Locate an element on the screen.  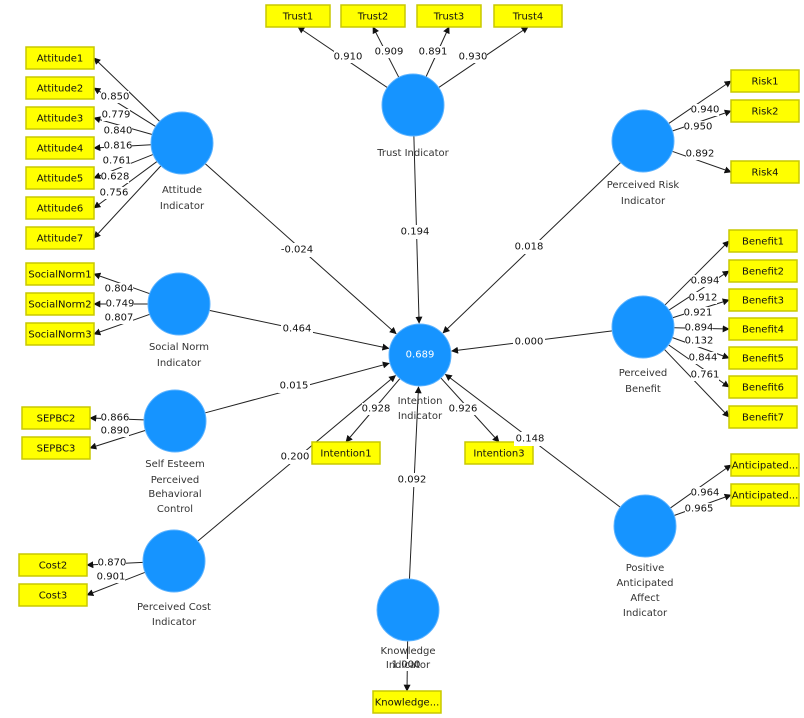
indicator-box: SocialNorm3 is located at coordinates (60, 334).